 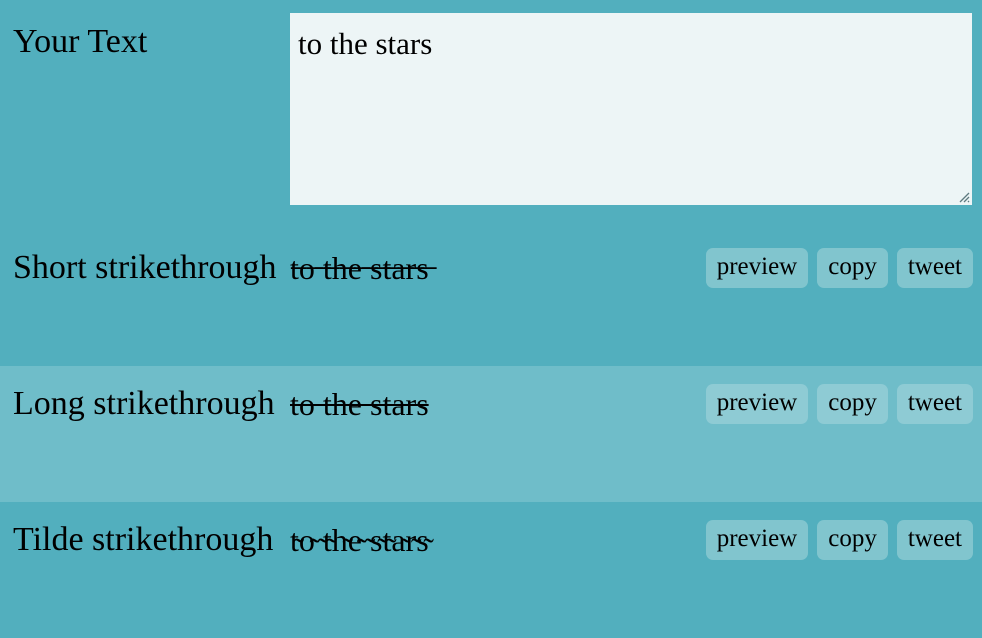 What do you see at coordinates (144, 403) in the screenshot?
I see `result-row-label: Long strikethrough` at bounding box center [144, 403].